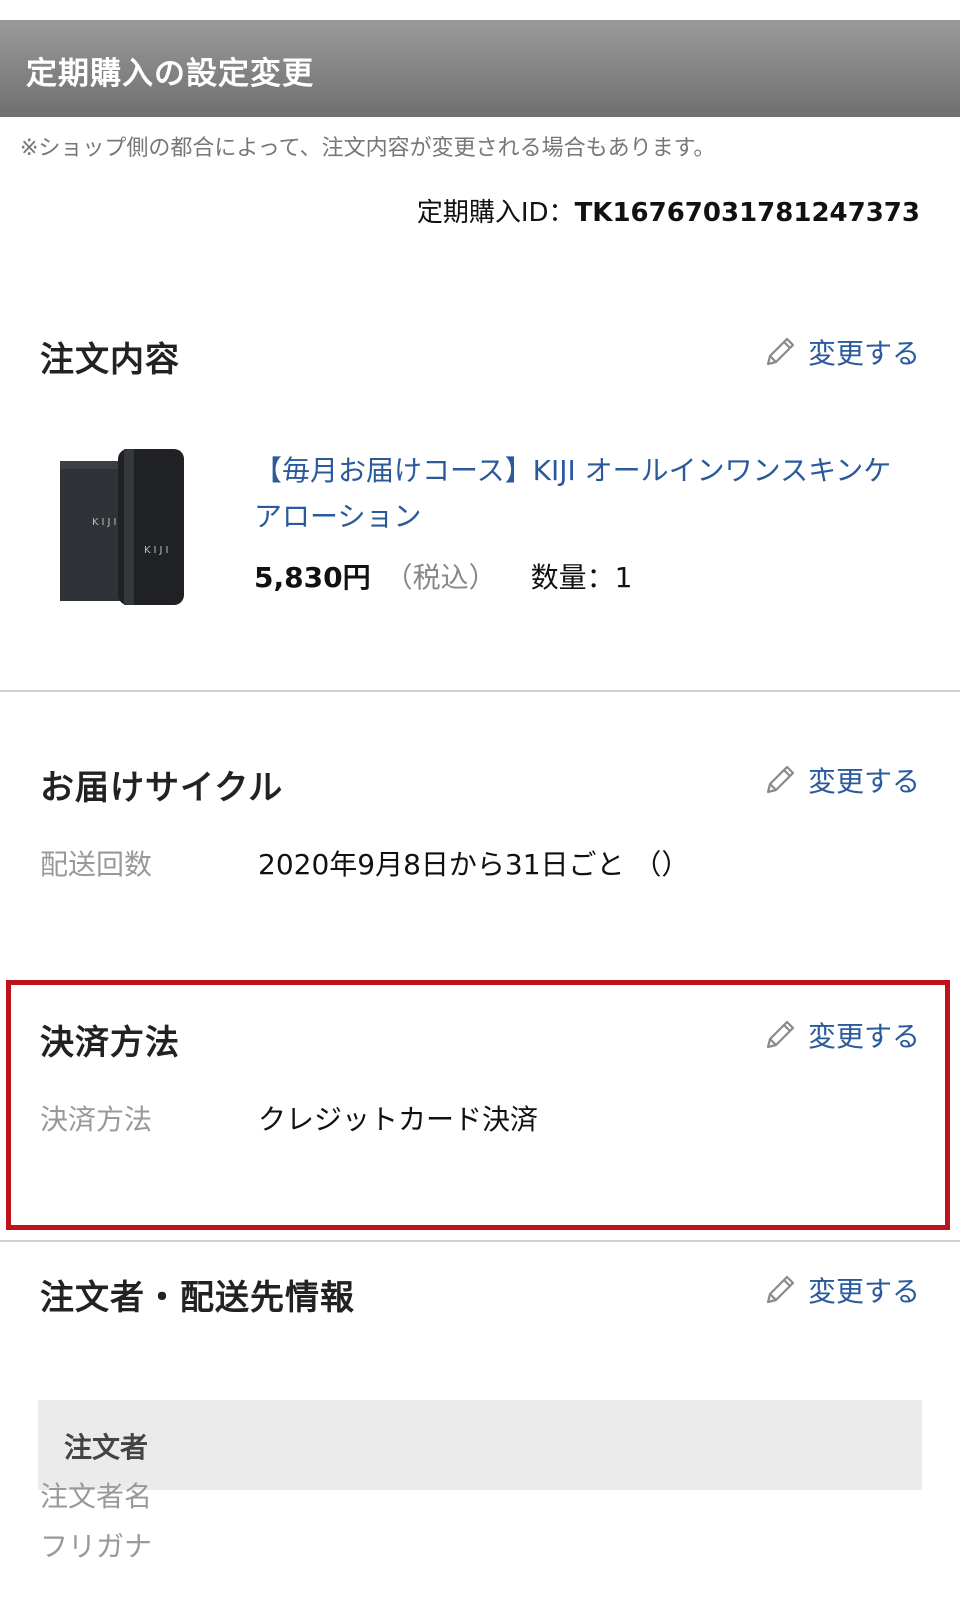 This screenshot has height=1620, width=960. I want to click on notice-text: ※ショップ側の都合によって、注文内容が変更される場合もあります。, so click(368, 148).